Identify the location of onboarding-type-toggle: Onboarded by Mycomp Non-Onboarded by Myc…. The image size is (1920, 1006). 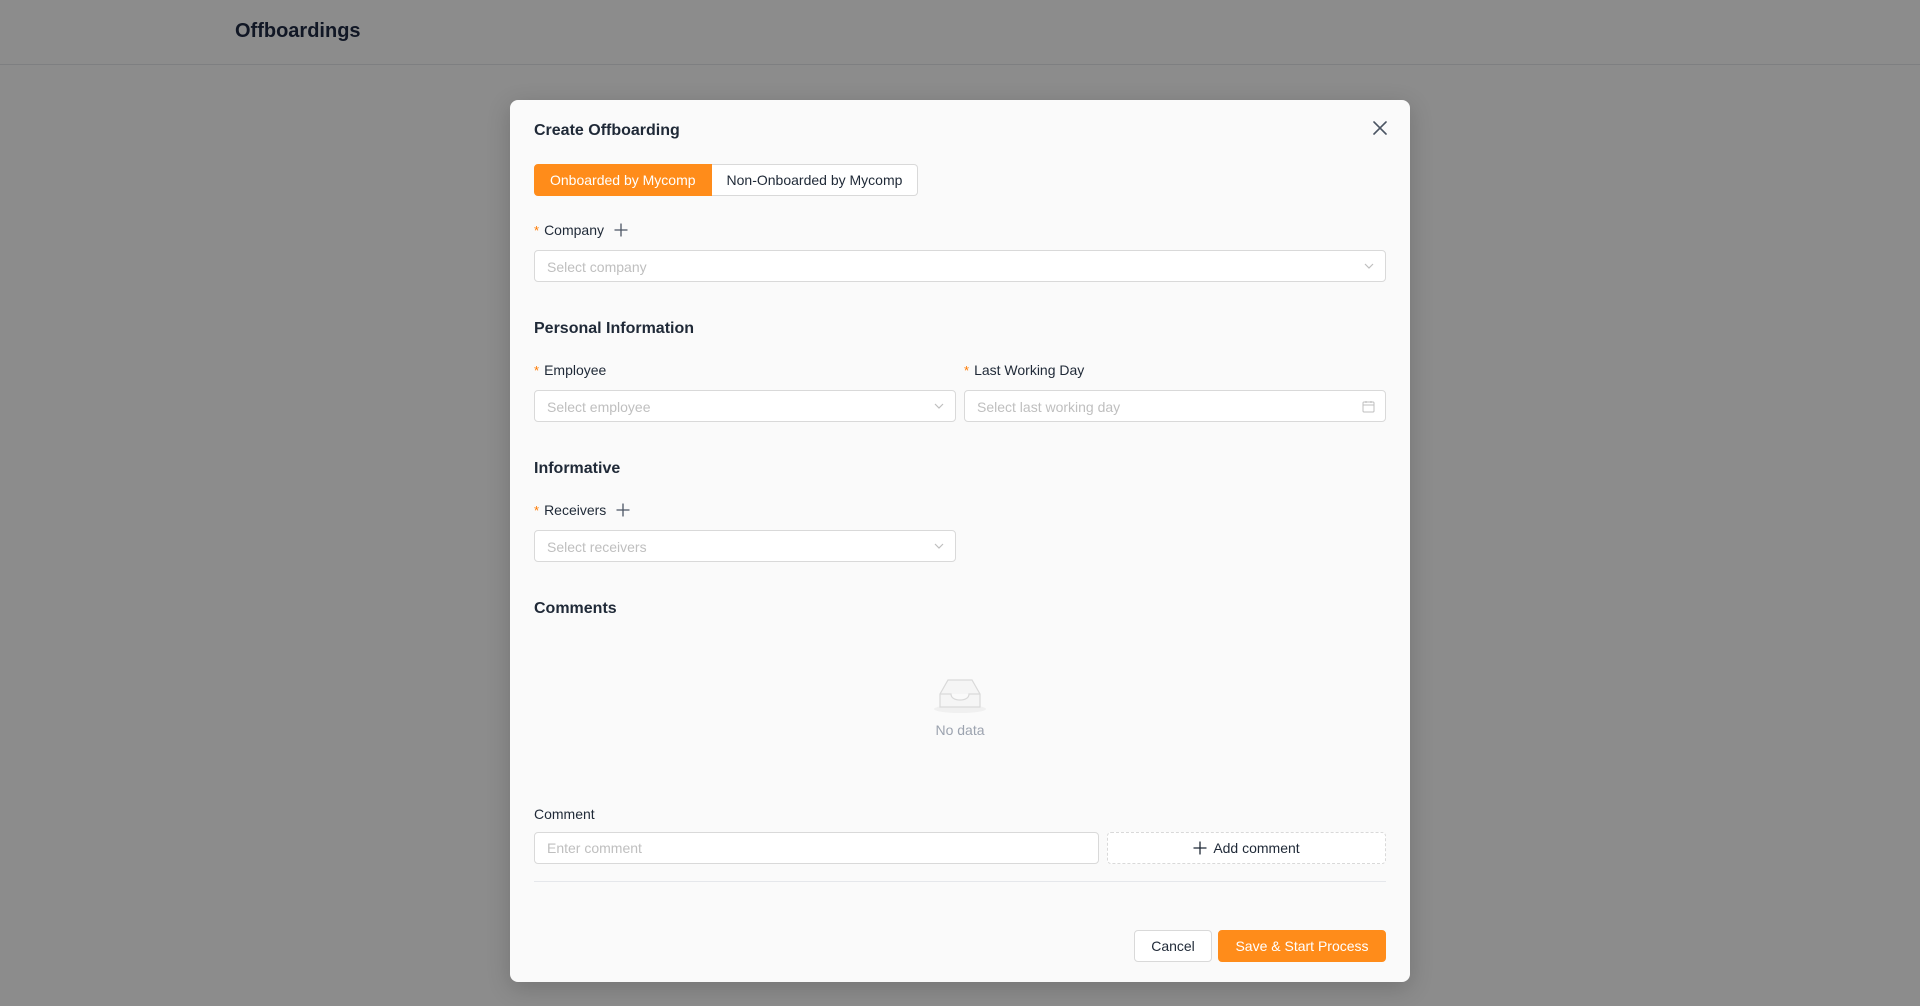
(726, 180).